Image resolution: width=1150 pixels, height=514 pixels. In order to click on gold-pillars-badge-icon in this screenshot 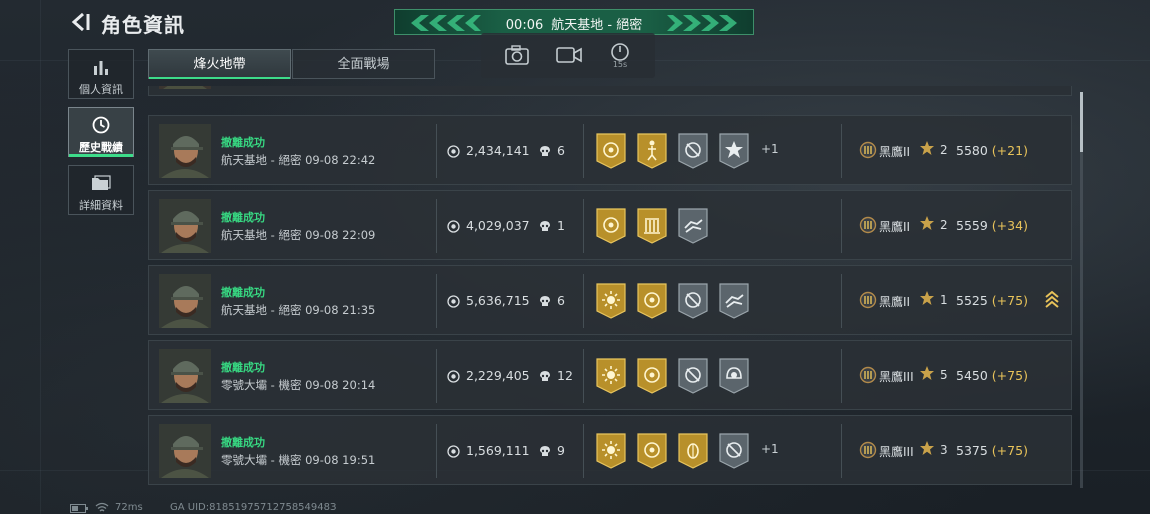, I will do `click(652, 226)`.